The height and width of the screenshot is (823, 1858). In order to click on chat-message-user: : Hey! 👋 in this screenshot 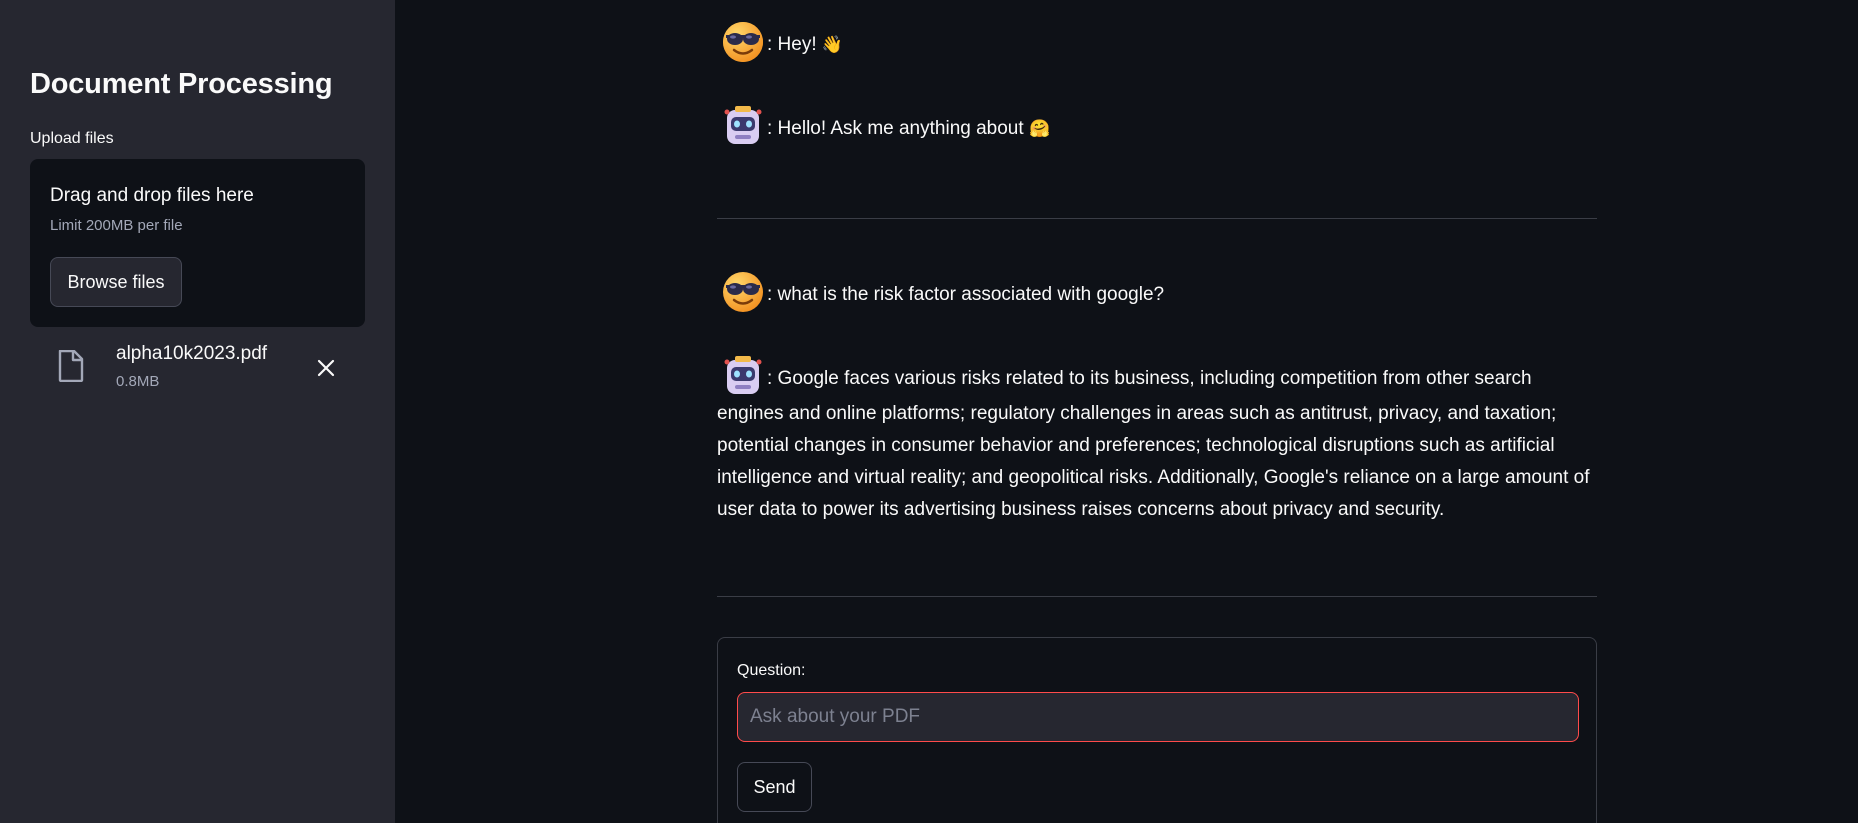, I will do `click(1157, 42)`.